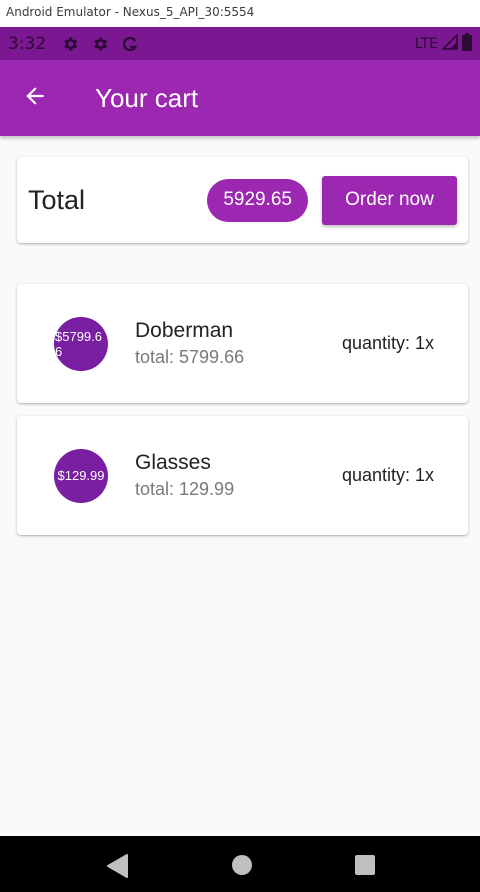 Image resolution: width=480 pixels, height=892 pixels. Describe the element at coordinates (257, 200) in the screenshot. I see `total-amount-chip: 5929.65` at that location.